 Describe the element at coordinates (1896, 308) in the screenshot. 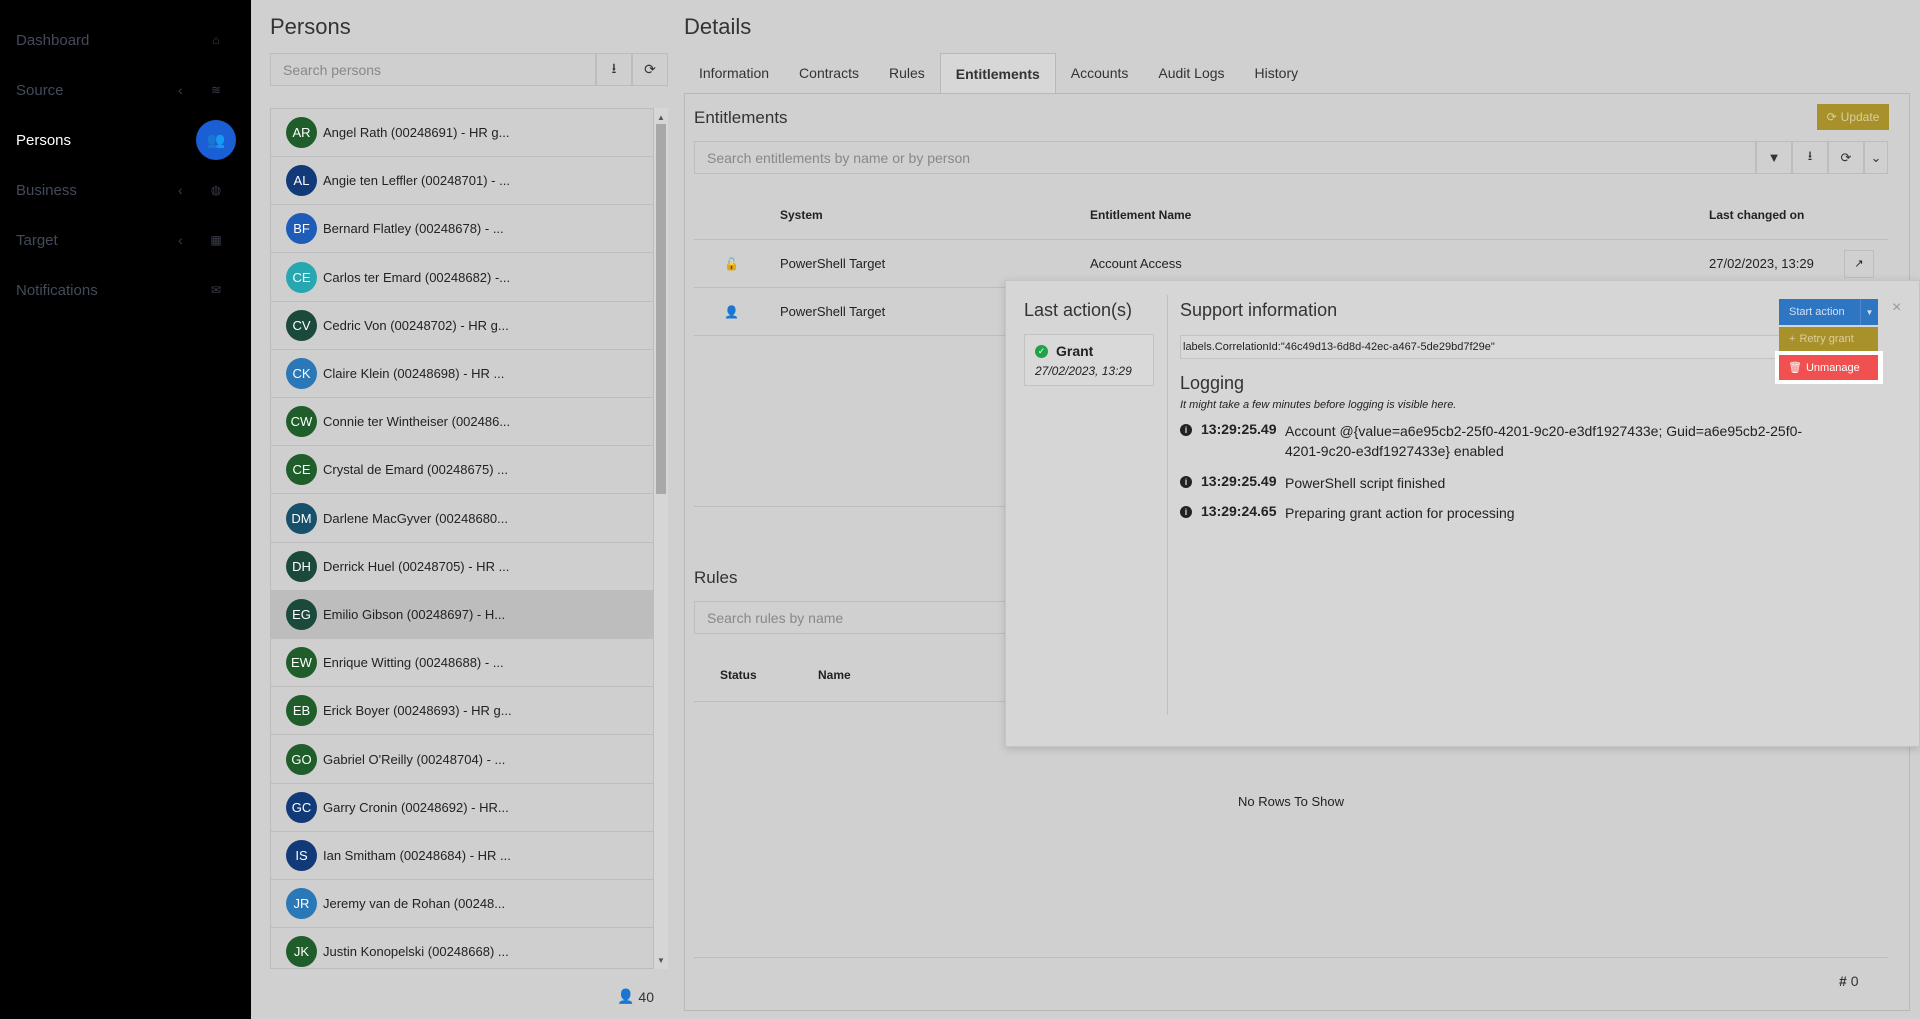

I see `close-icon: ×` at that location.